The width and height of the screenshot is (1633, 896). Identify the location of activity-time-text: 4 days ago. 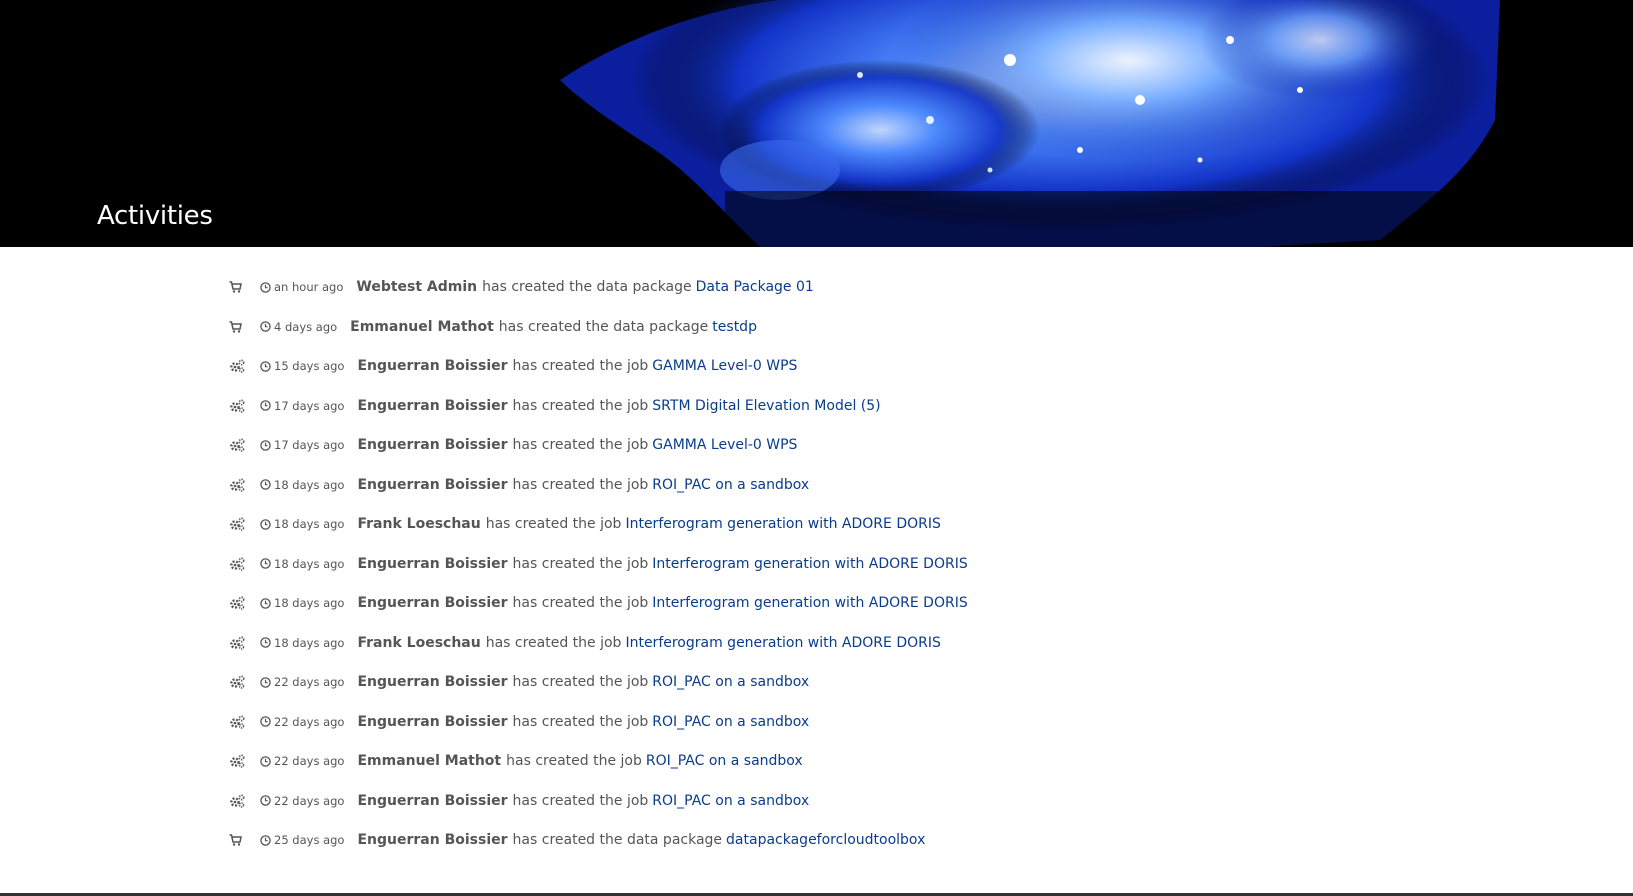
(306, 326).